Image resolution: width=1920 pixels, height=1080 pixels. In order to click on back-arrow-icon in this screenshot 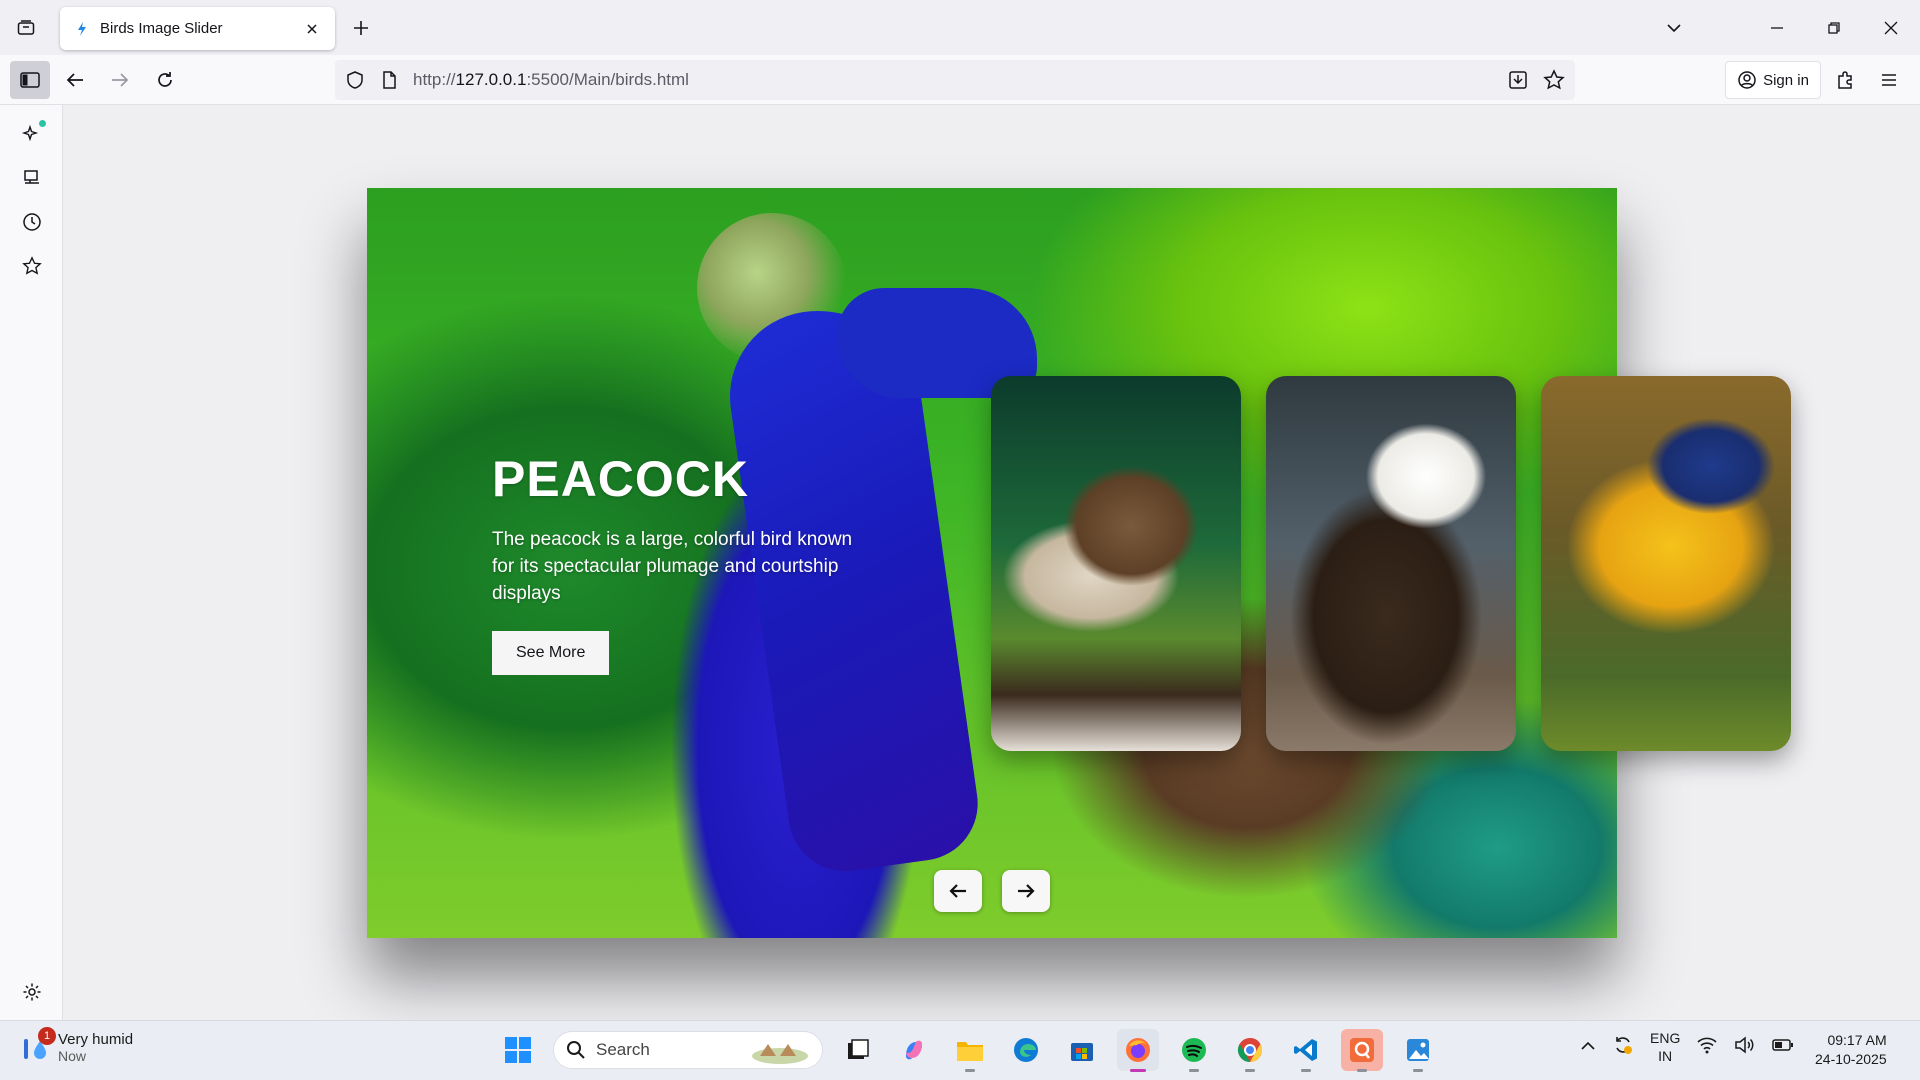, I will do `click(75, 80)`.